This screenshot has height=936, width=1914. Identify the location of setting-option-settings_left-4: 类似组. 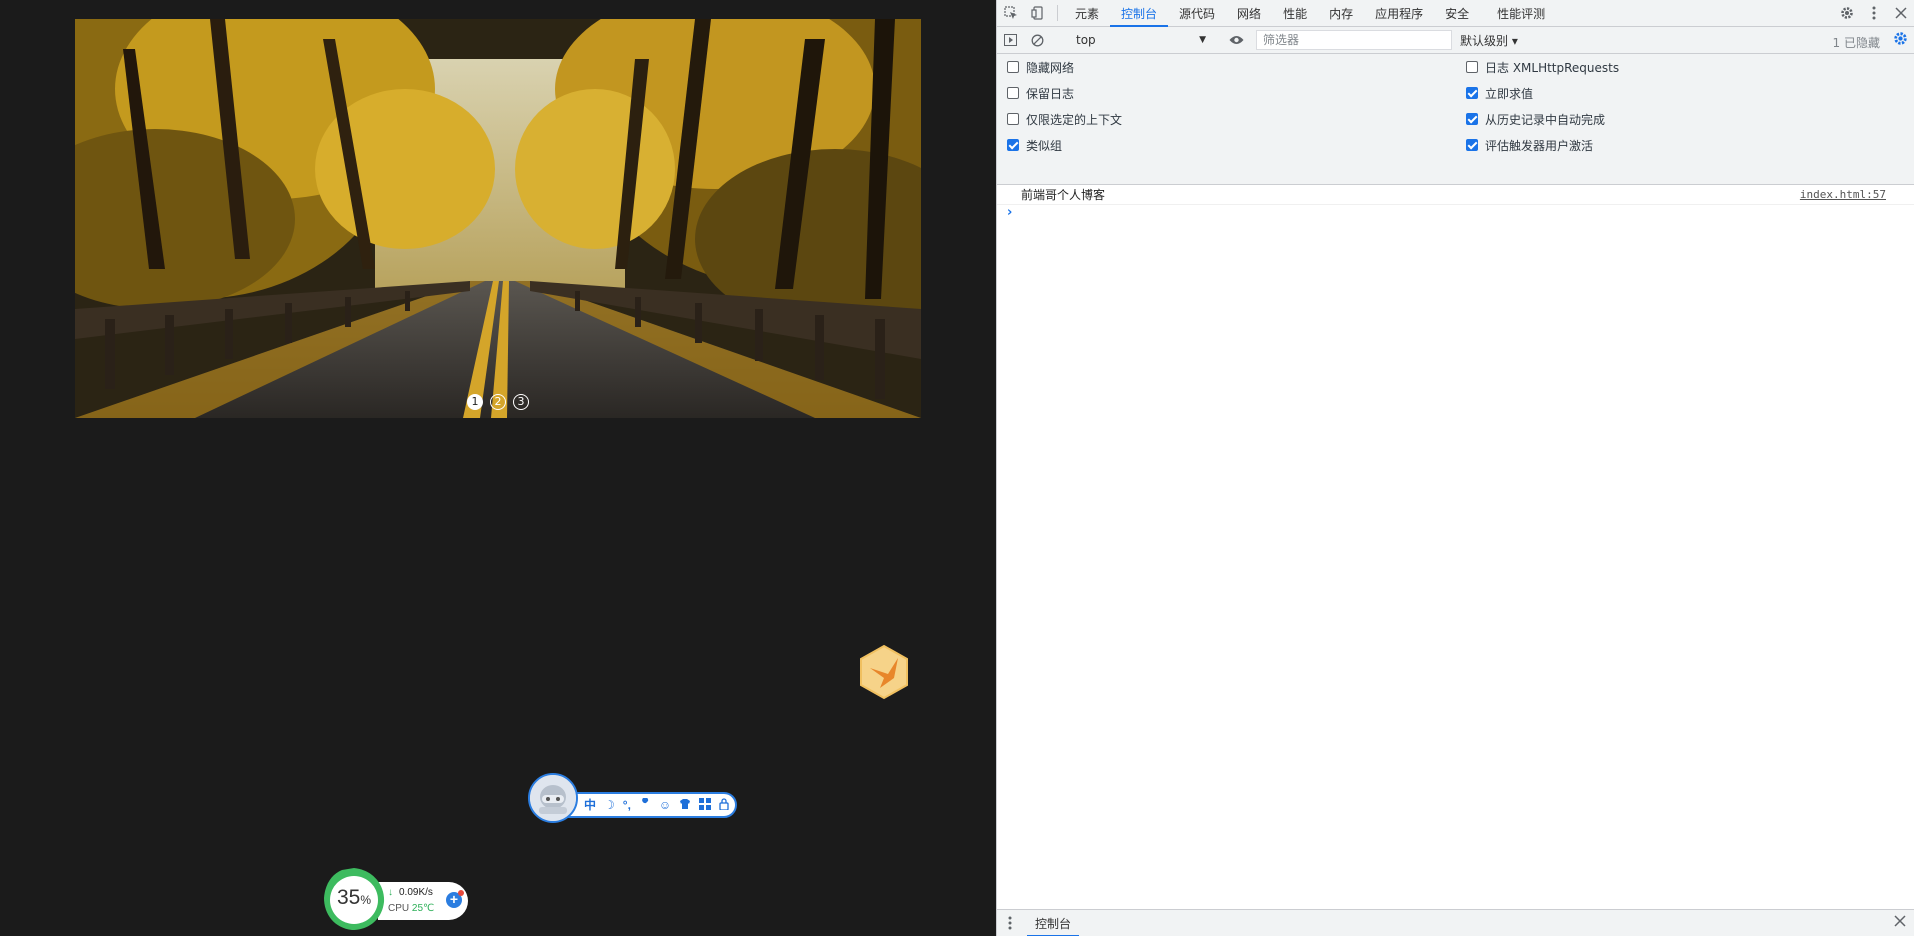
(1034, 145).